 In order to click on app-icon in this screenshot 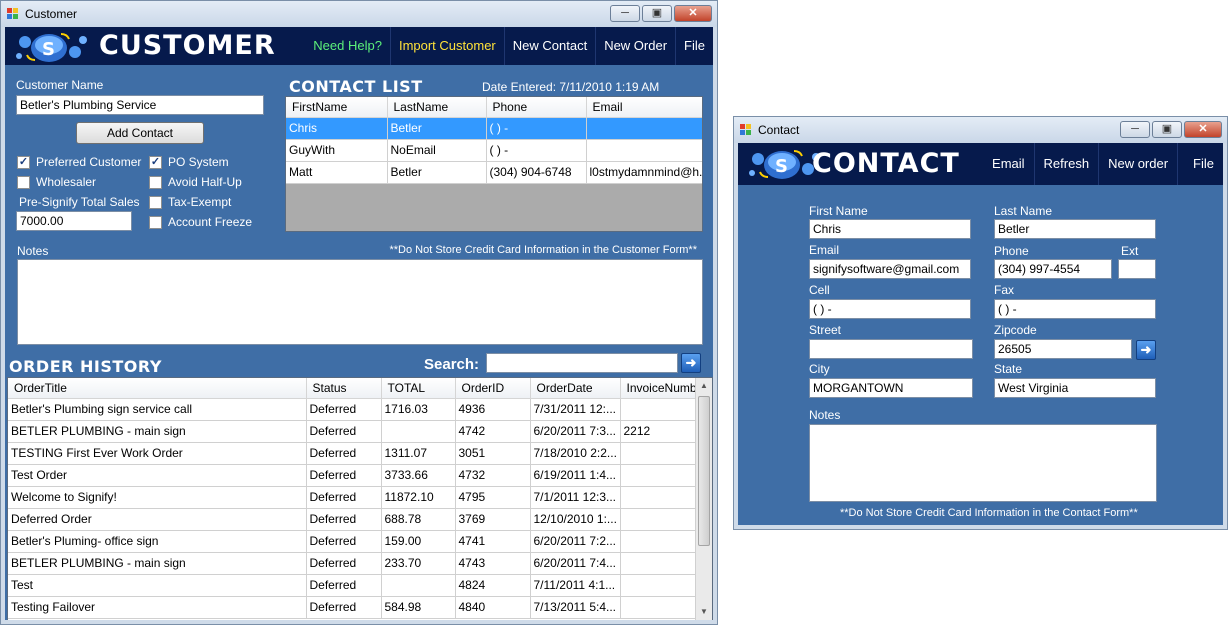, I will do `click(746, 129)`.